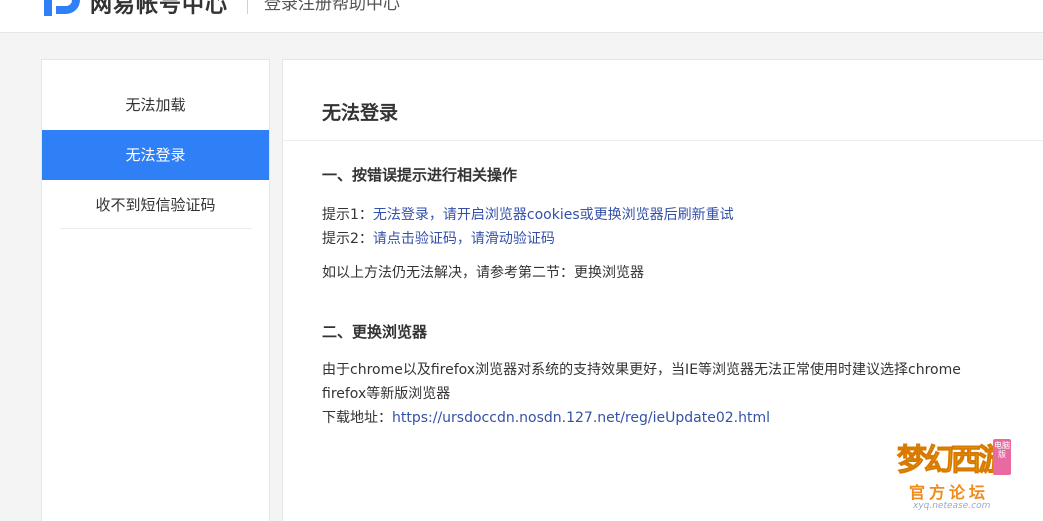  I want to click on download-label: 下载地址：, so click(357, 418).